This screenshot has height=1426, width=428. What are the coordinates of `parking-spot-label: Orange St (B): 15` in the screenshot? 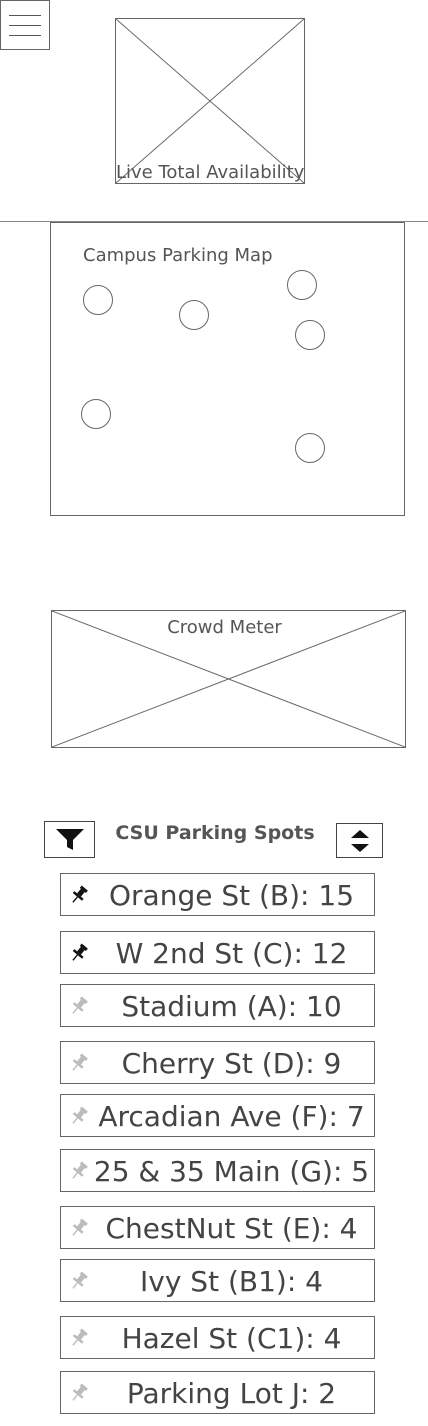 It's located at (231, 895).